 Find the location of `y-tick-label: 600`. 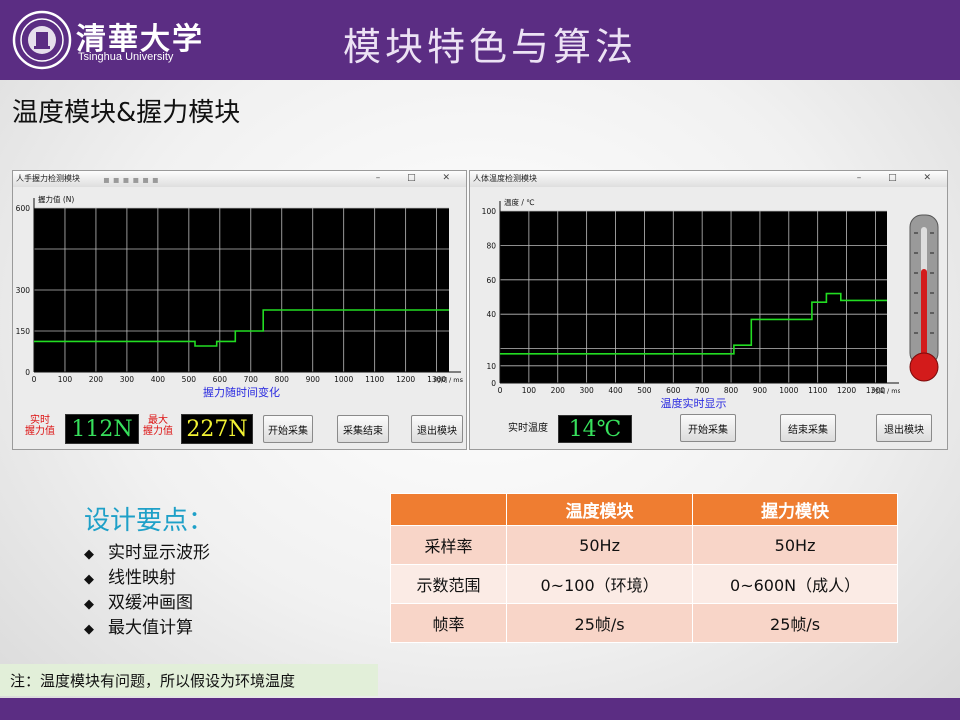

y-tick-label: 600 is located at coordinates (23, 208).